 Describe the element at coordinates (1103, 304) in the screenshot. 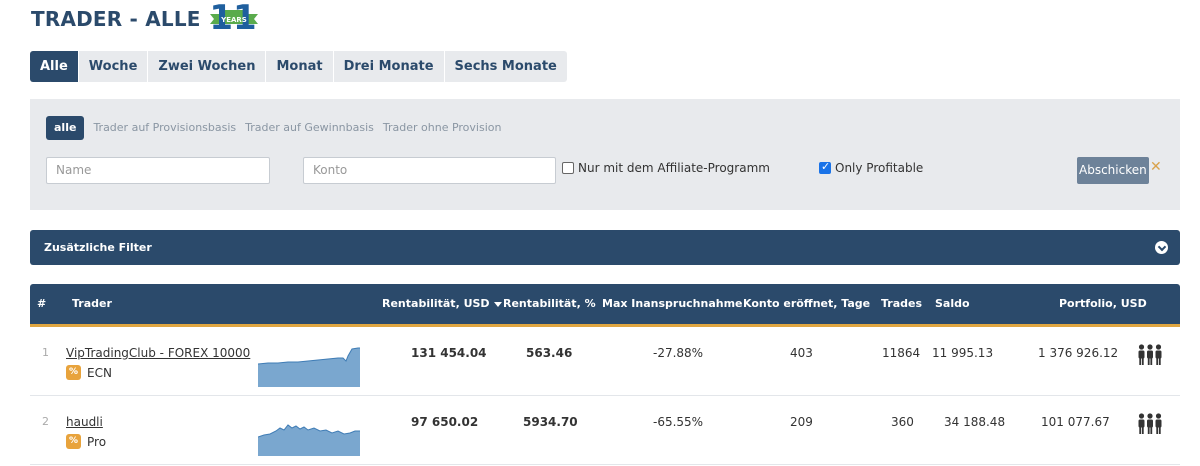

I see `col-portfolio: Portfolio, USD` at that location.